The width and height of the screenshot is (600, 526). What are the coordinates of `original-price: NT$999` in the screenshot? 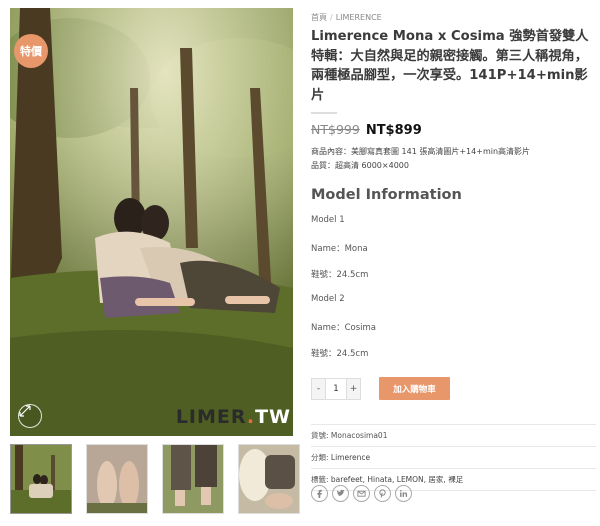 It's located at (335, 130).